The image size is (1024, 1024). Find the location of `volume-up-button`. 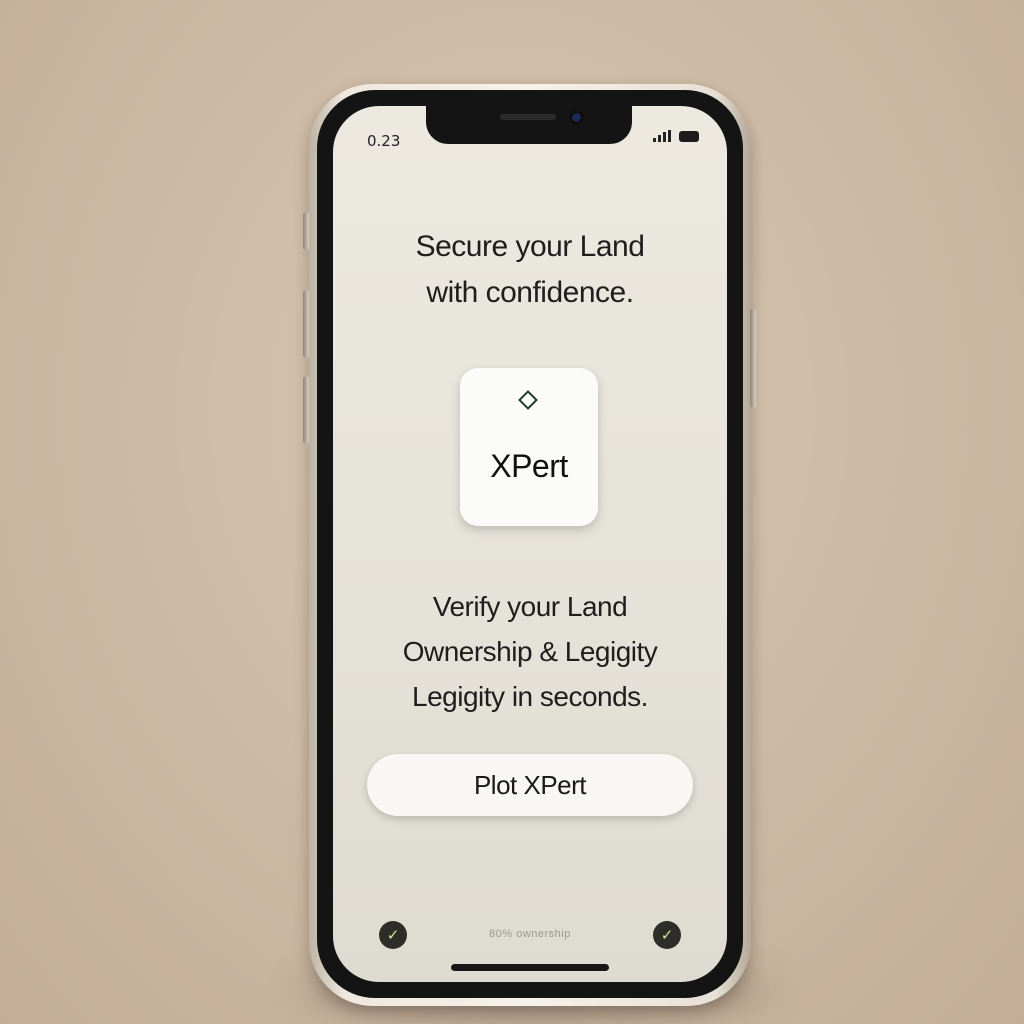

volume-up-button is located at coordinates (306, 324).